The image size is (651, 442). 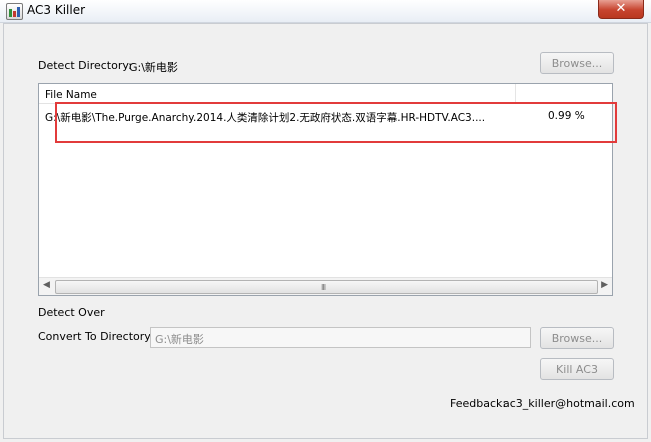 I want to click on column-separator, so click(x=515, y=93).